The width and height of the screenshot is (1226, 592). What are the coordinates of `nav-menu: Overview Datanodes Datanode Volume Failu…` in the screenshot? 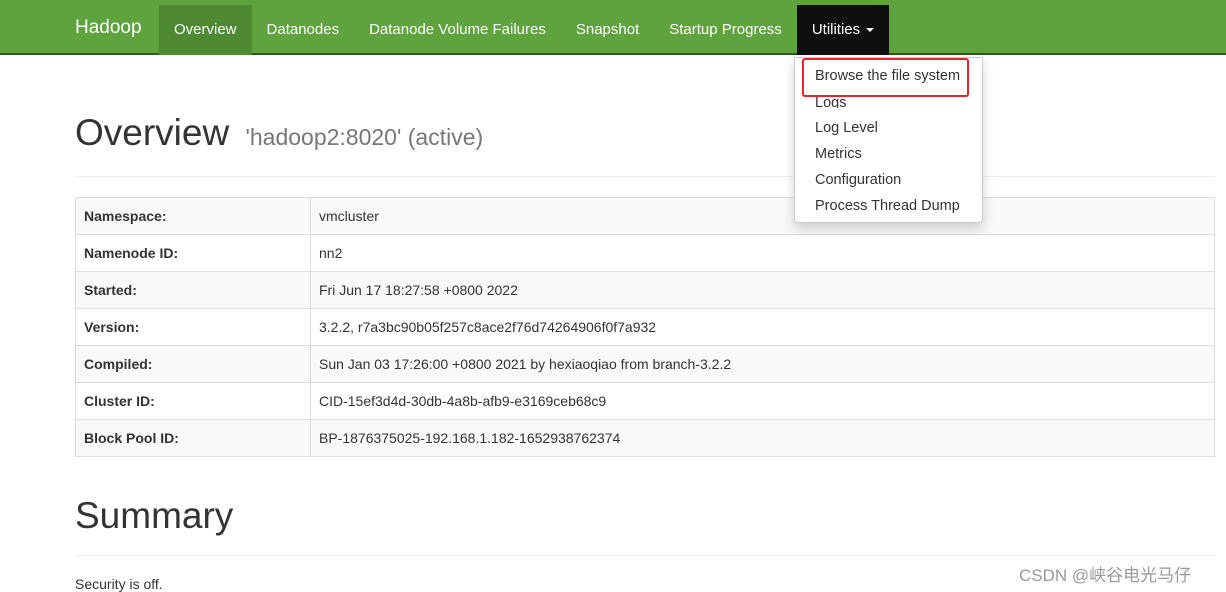 It's located at (524, 30).